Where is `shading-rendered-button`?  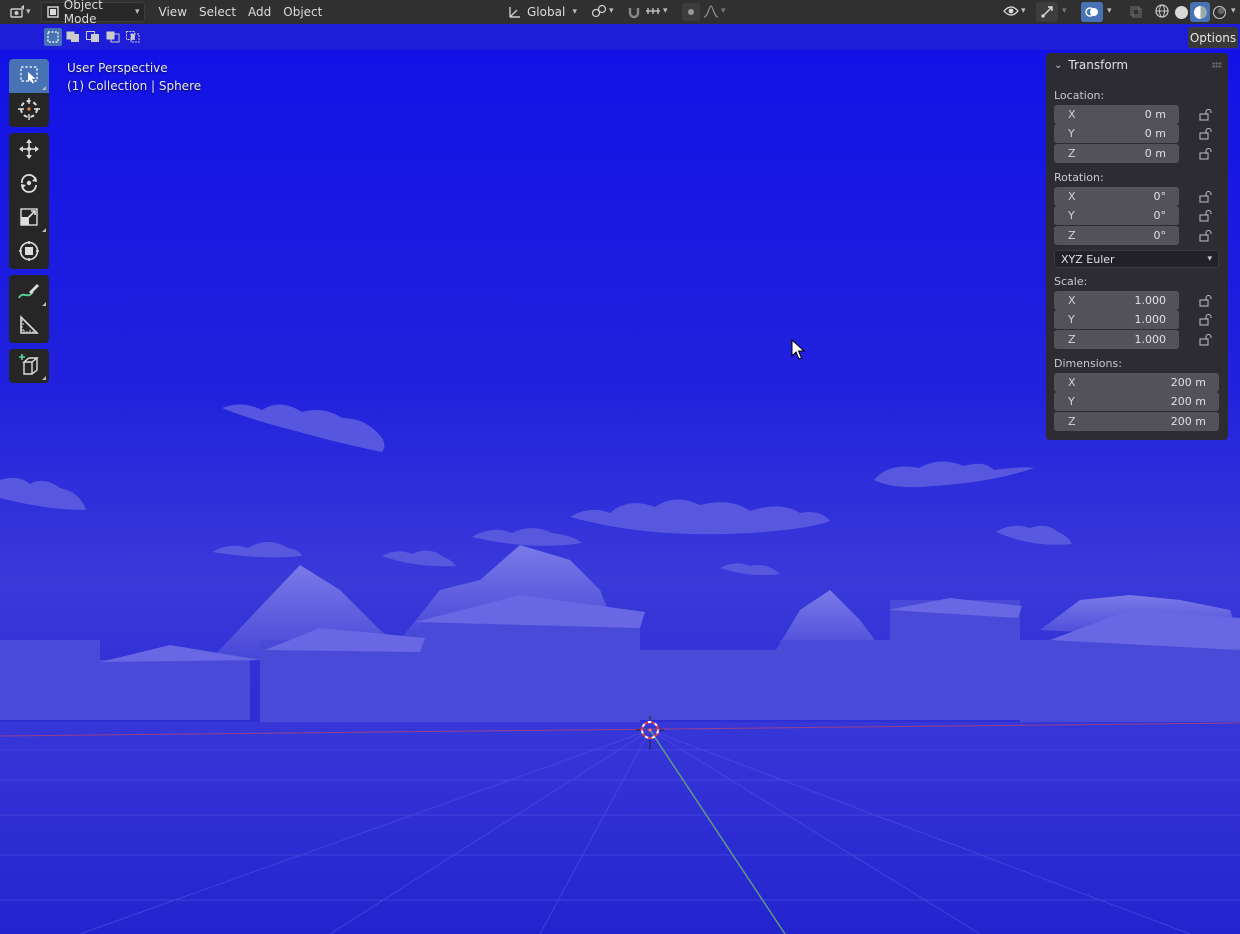
shading-rendered-button is located at coordinates (1219, 12).